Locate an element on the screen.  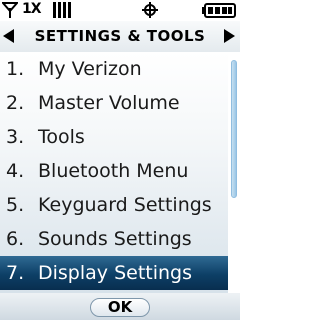
menu-item-number: 2. is located at coordinates (15, 103).